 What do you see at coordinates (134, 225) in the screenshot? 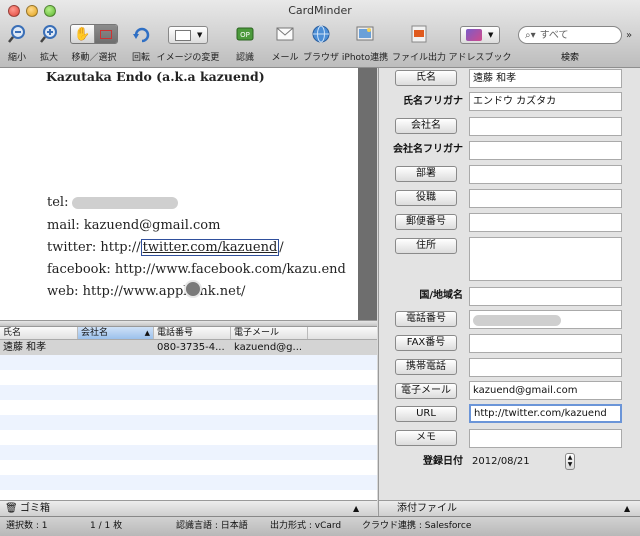
I see `card-mail-line: mail: kazuend@gmail.com` at bounding box center [134, 225].